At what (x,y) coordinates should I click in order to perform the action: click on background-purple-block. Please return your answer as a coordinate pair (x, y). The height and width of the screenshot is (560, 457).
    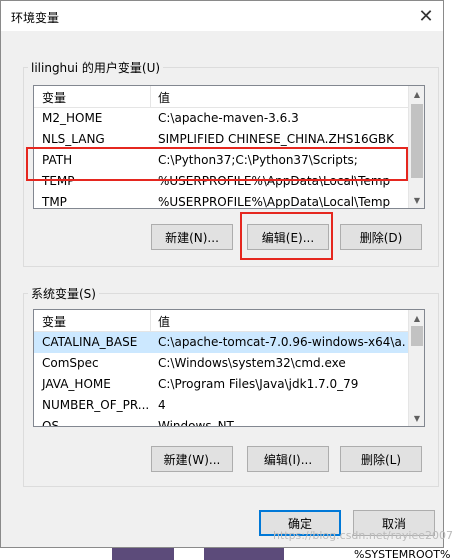
    Looking at the image, I should click on (143, 554).